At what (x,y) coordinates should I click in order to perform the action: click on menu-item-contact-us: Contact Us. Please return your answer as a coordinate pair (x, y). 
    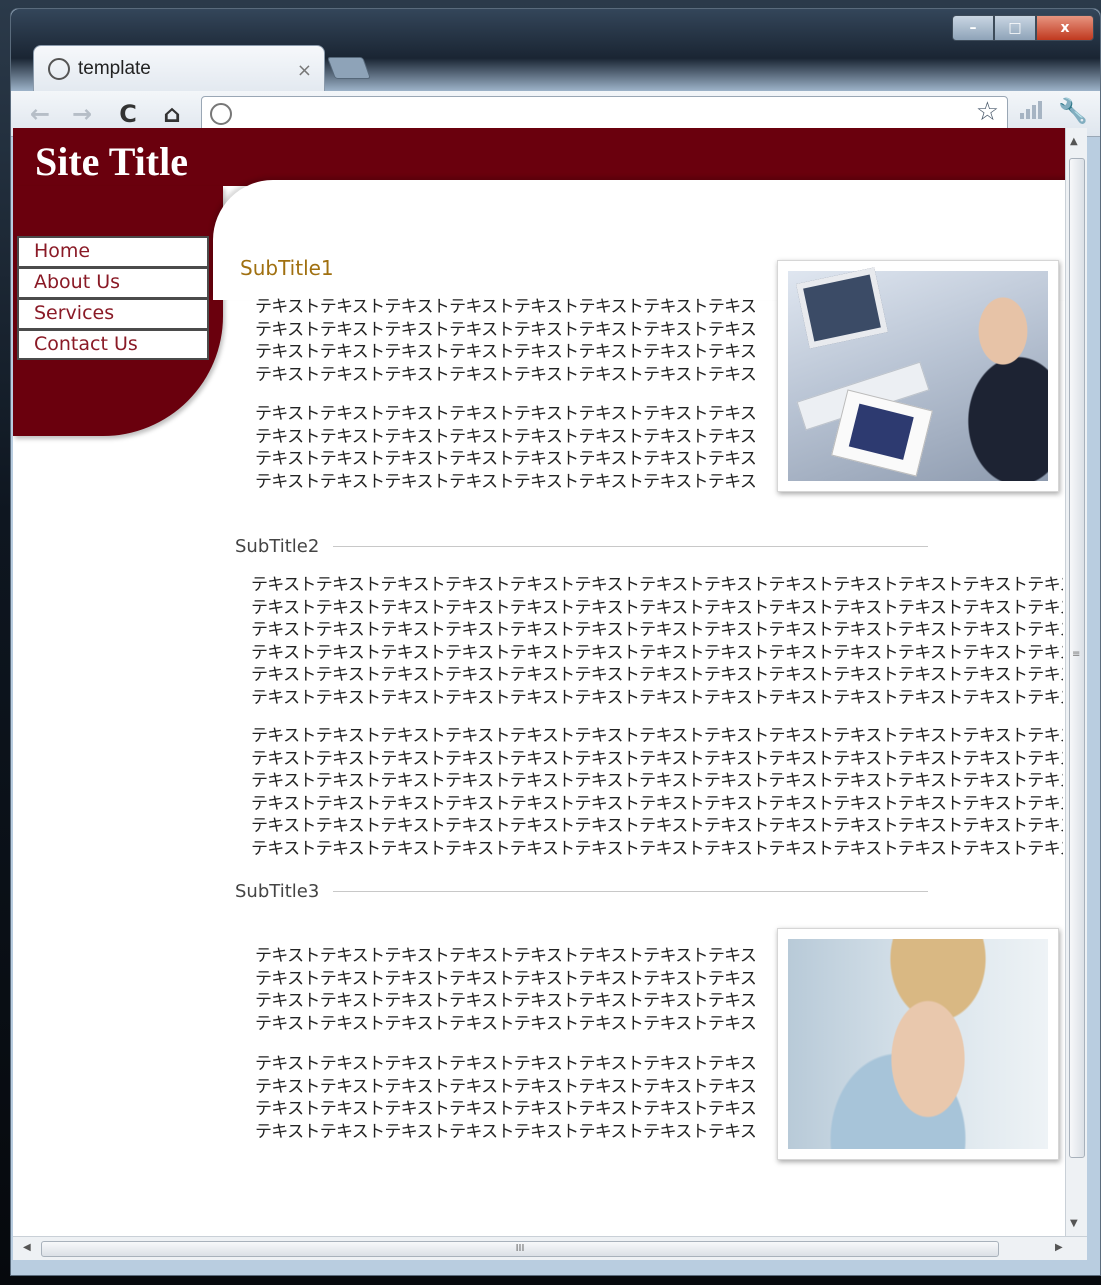
    Looking at the image, I should click on (113, 344).